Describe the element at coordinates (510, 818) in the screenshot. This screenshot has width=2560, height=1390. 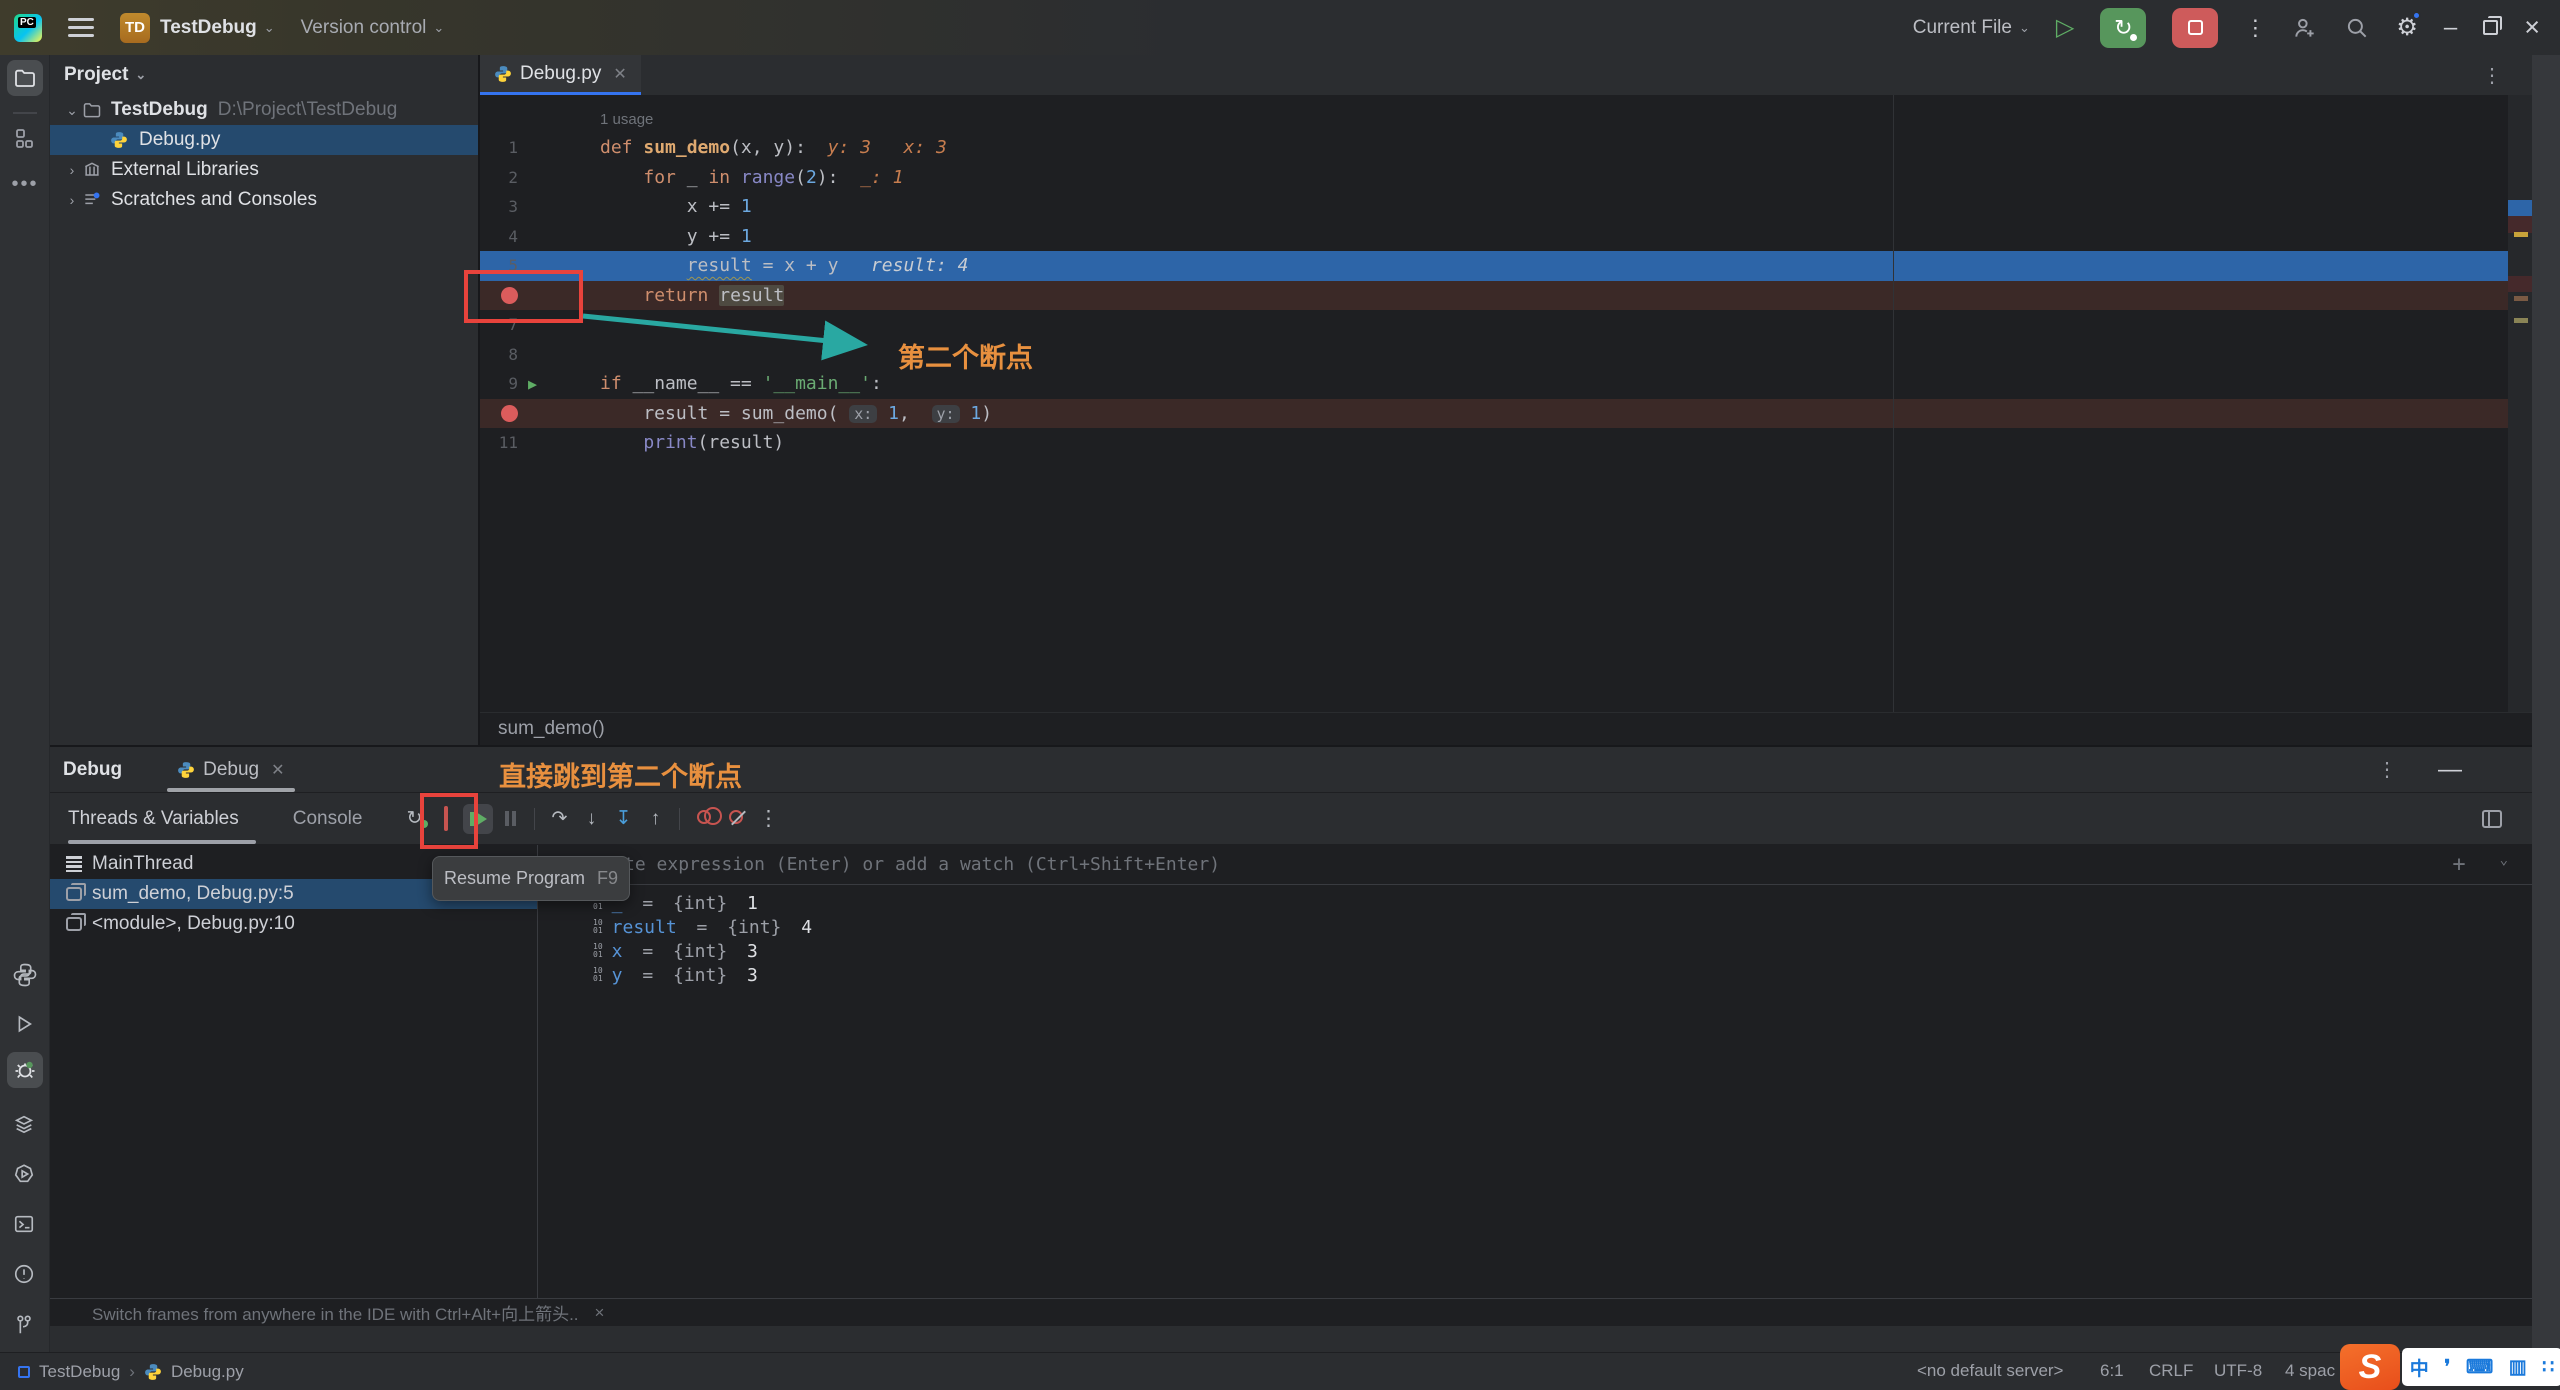
I see `pause-program-icon` at that location.